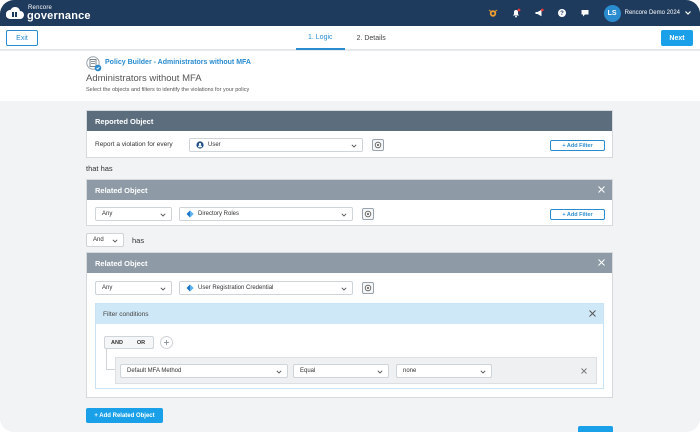 This screenshot has height=432, width=700. Describe the element at coordinates (308, 371) in the screenshot. I see `select-value: Equal` at that location.